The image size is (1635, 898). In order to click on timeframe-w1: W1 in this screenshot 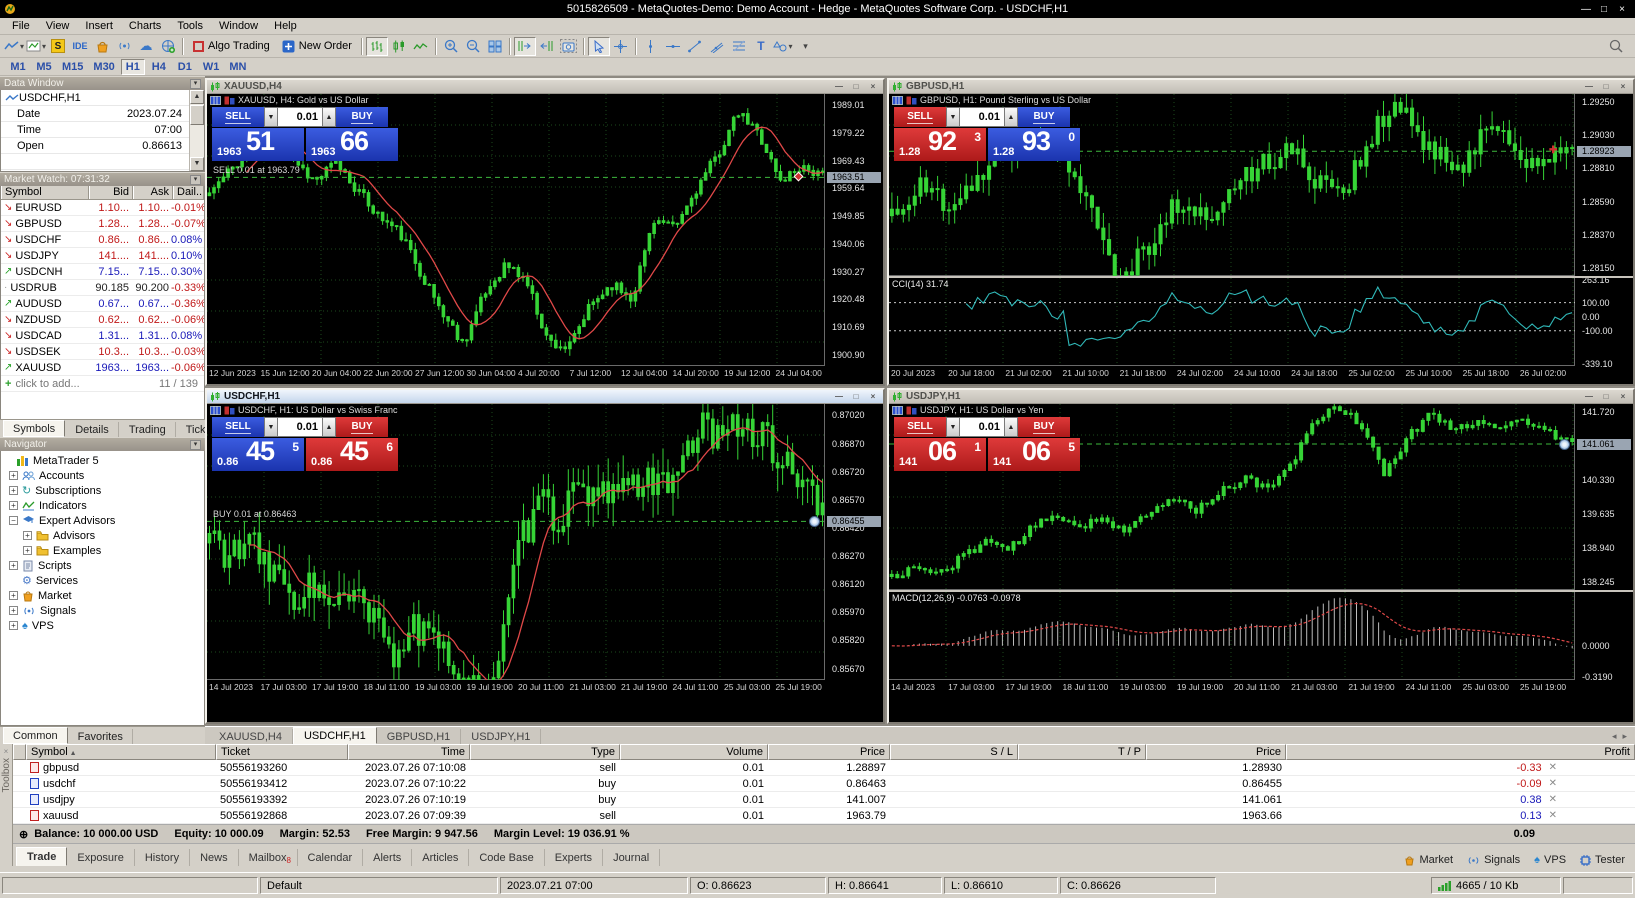, I will do `click(211, 67)`.